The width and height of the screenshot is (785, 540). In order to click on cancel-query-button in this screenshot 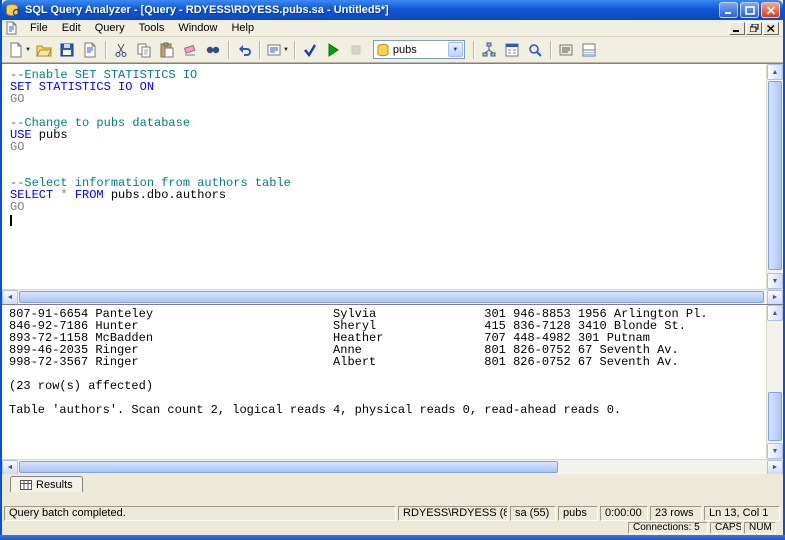, I will do `click(356, 50)`.